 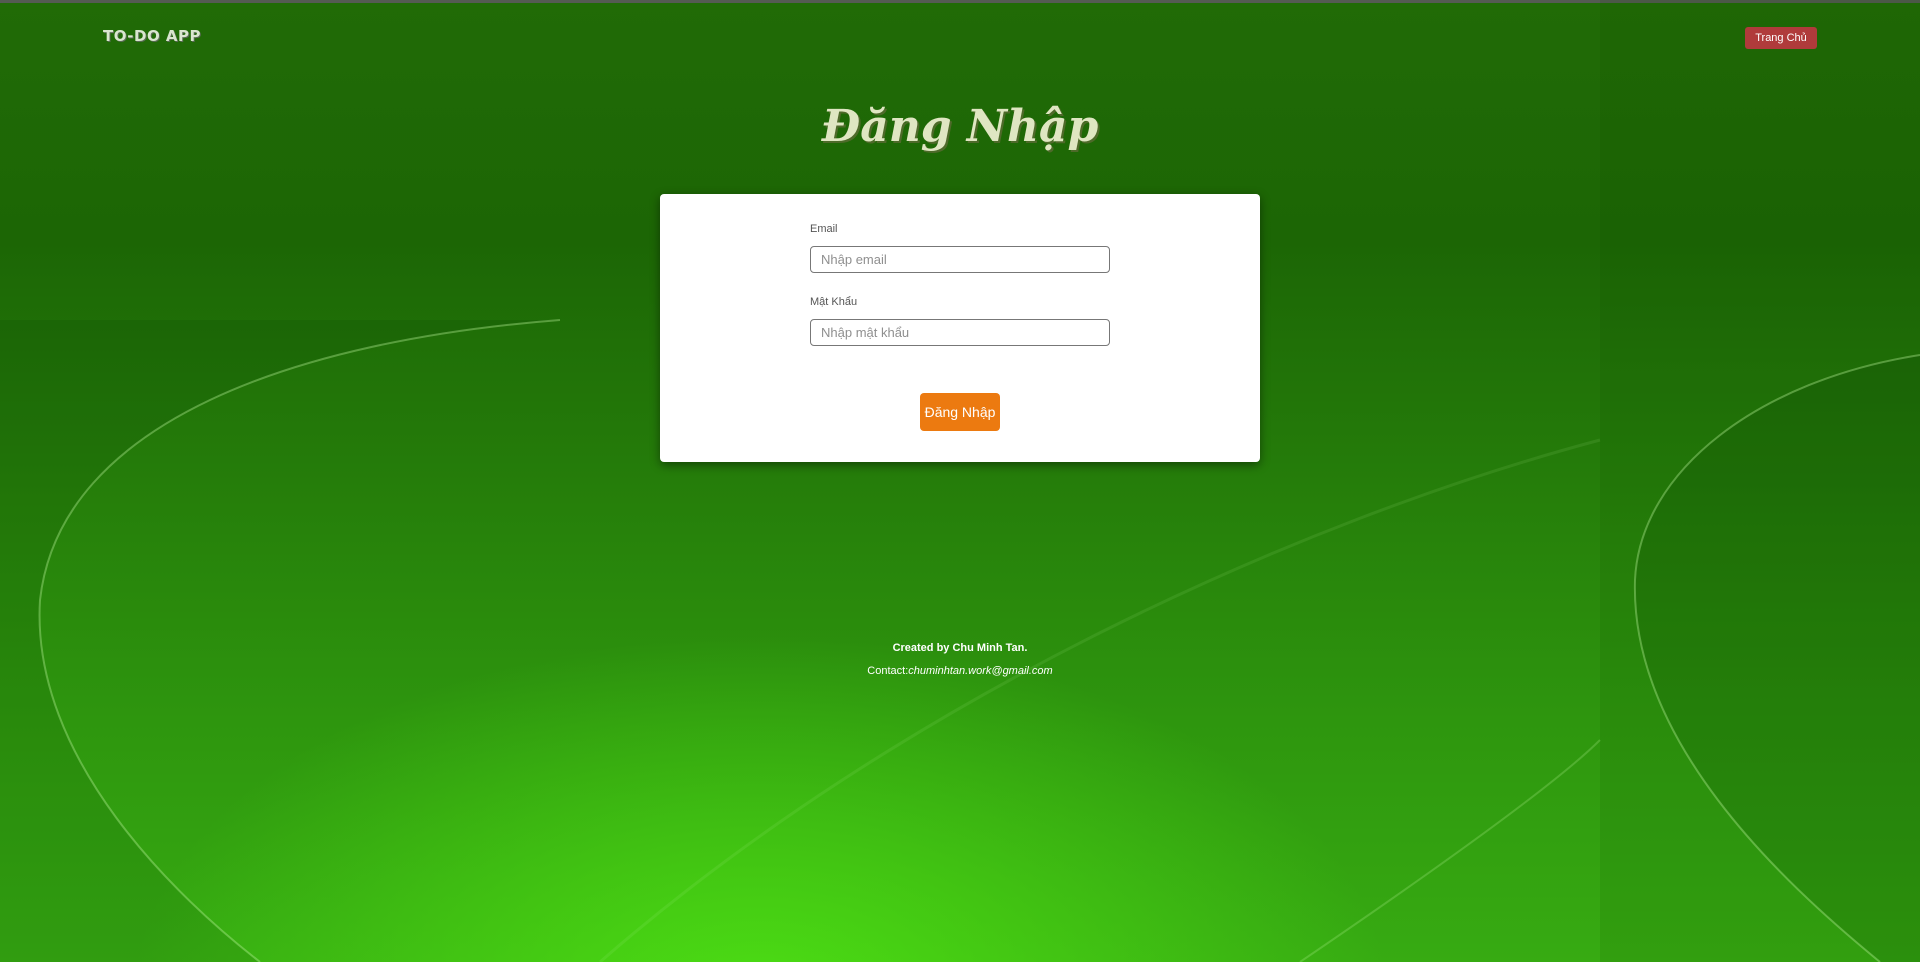 What do you see at coordinates (960, 1) in the screenshot?
I see `window-top-border` at bounding box center [960, 1].